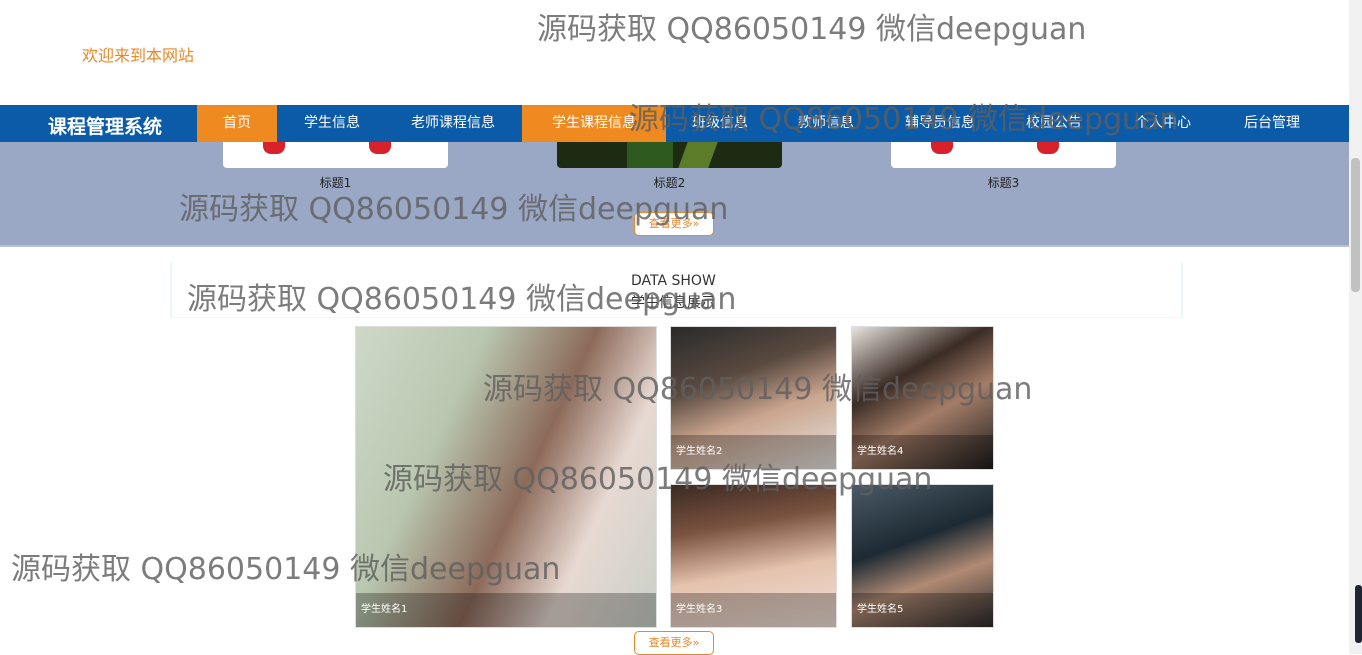 This screenshot has height=655, width=1362. I want to click on student-name: 学生姓名2, so click(753, 452).